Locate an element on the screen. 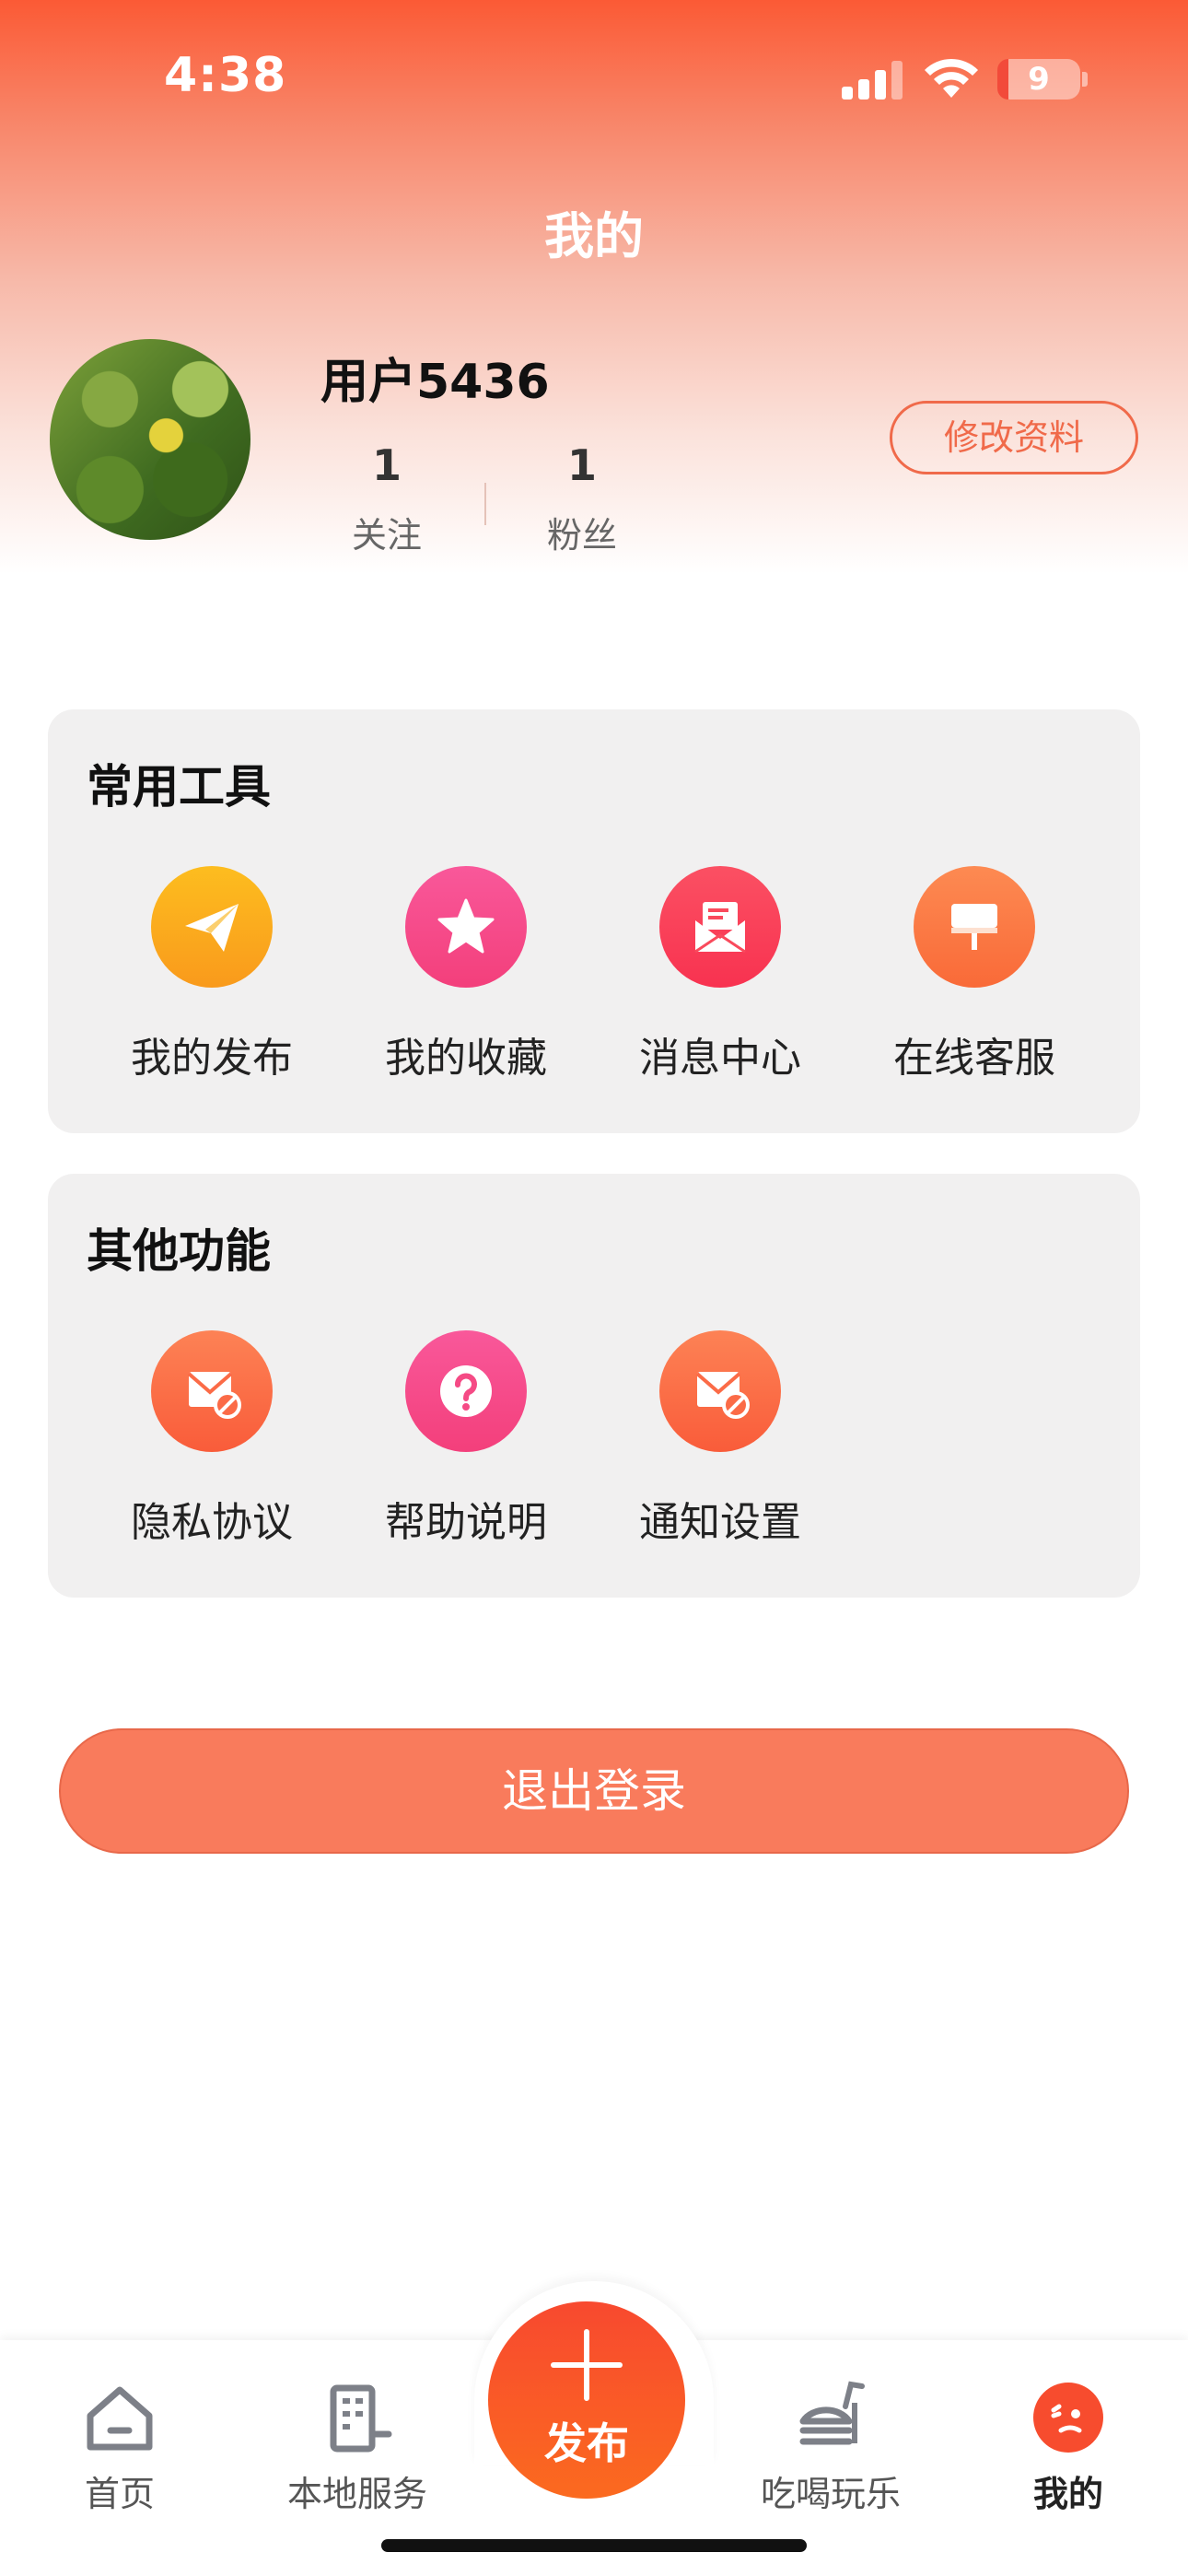 The width and height of the screenshot is (1188, 2576). plus-icon is located at coordinates (587, 2365).